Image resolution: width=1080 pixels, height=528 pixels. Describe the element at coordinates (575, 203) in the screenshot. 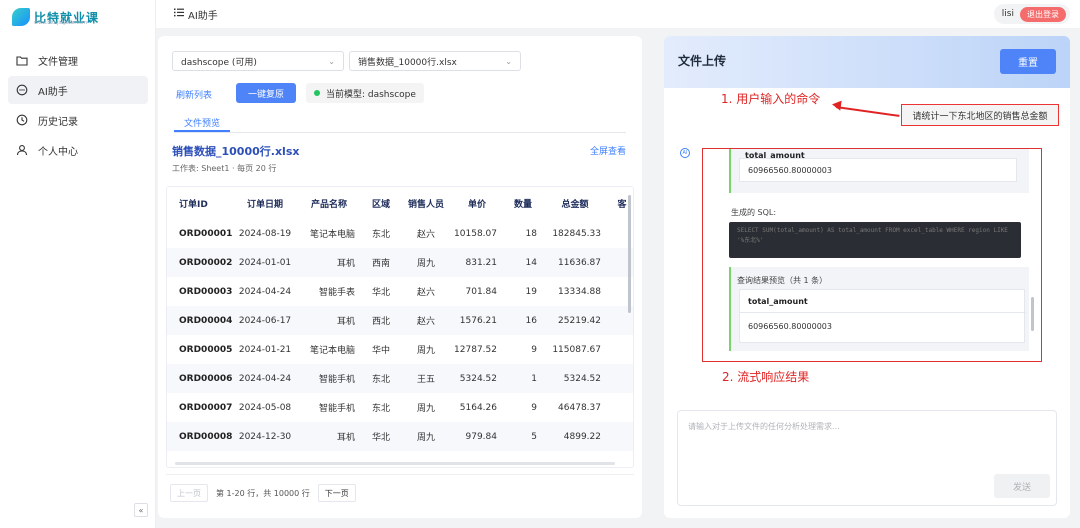

I see `column-header: 总金额` at that location.